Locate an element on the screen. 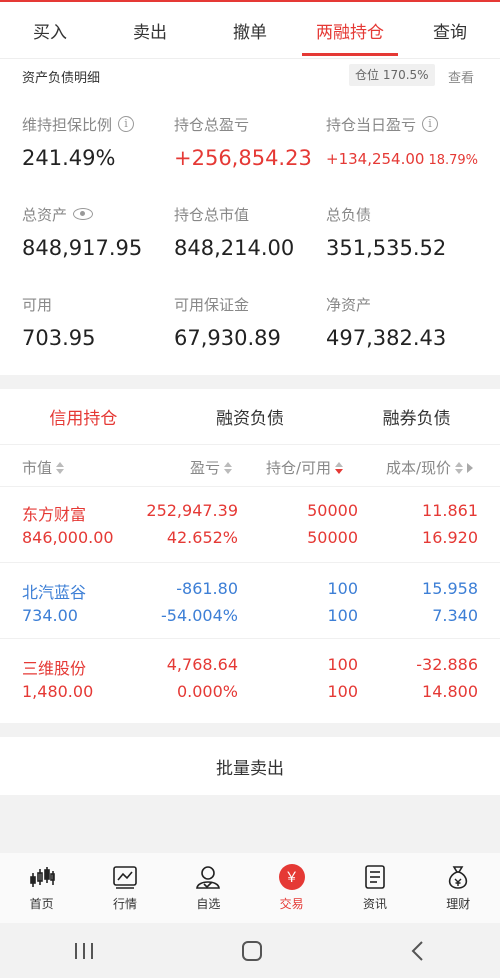 The height and width of the screenshot is (978, 500). stock-holding: 100 is located at coordinates (342, 664).